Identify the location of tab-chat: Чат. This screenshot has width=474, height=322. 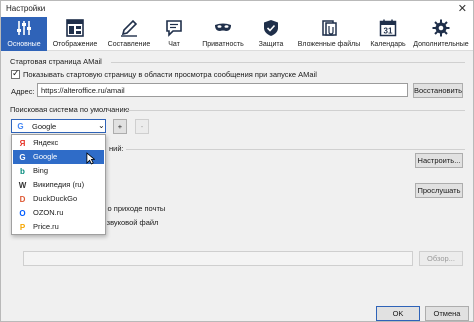
(174, 34).